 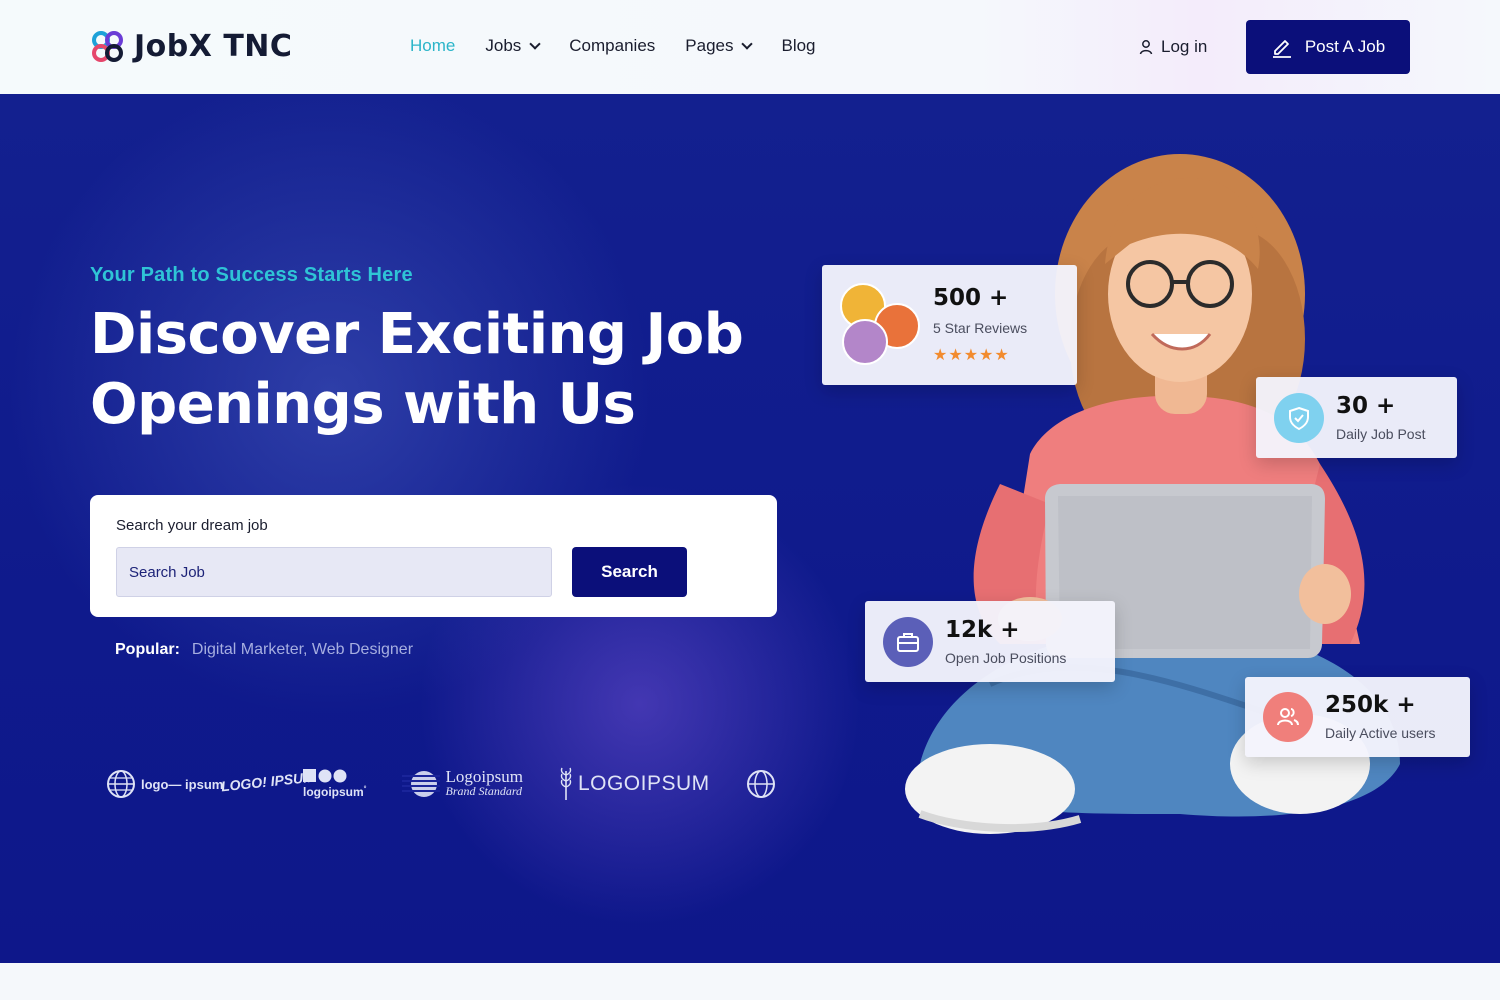 I want to click on open-positions-label: Open Job Positions, so click(x=1006, y=658).